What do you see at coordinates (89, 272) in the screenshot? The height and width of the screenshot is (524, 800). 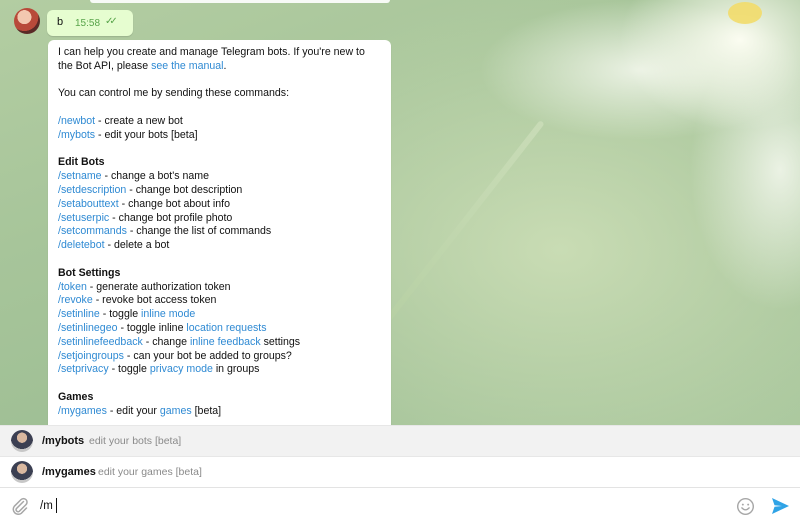 I see `section-title-bot-settings: Bot Settings` at bounding box center [89, 272].